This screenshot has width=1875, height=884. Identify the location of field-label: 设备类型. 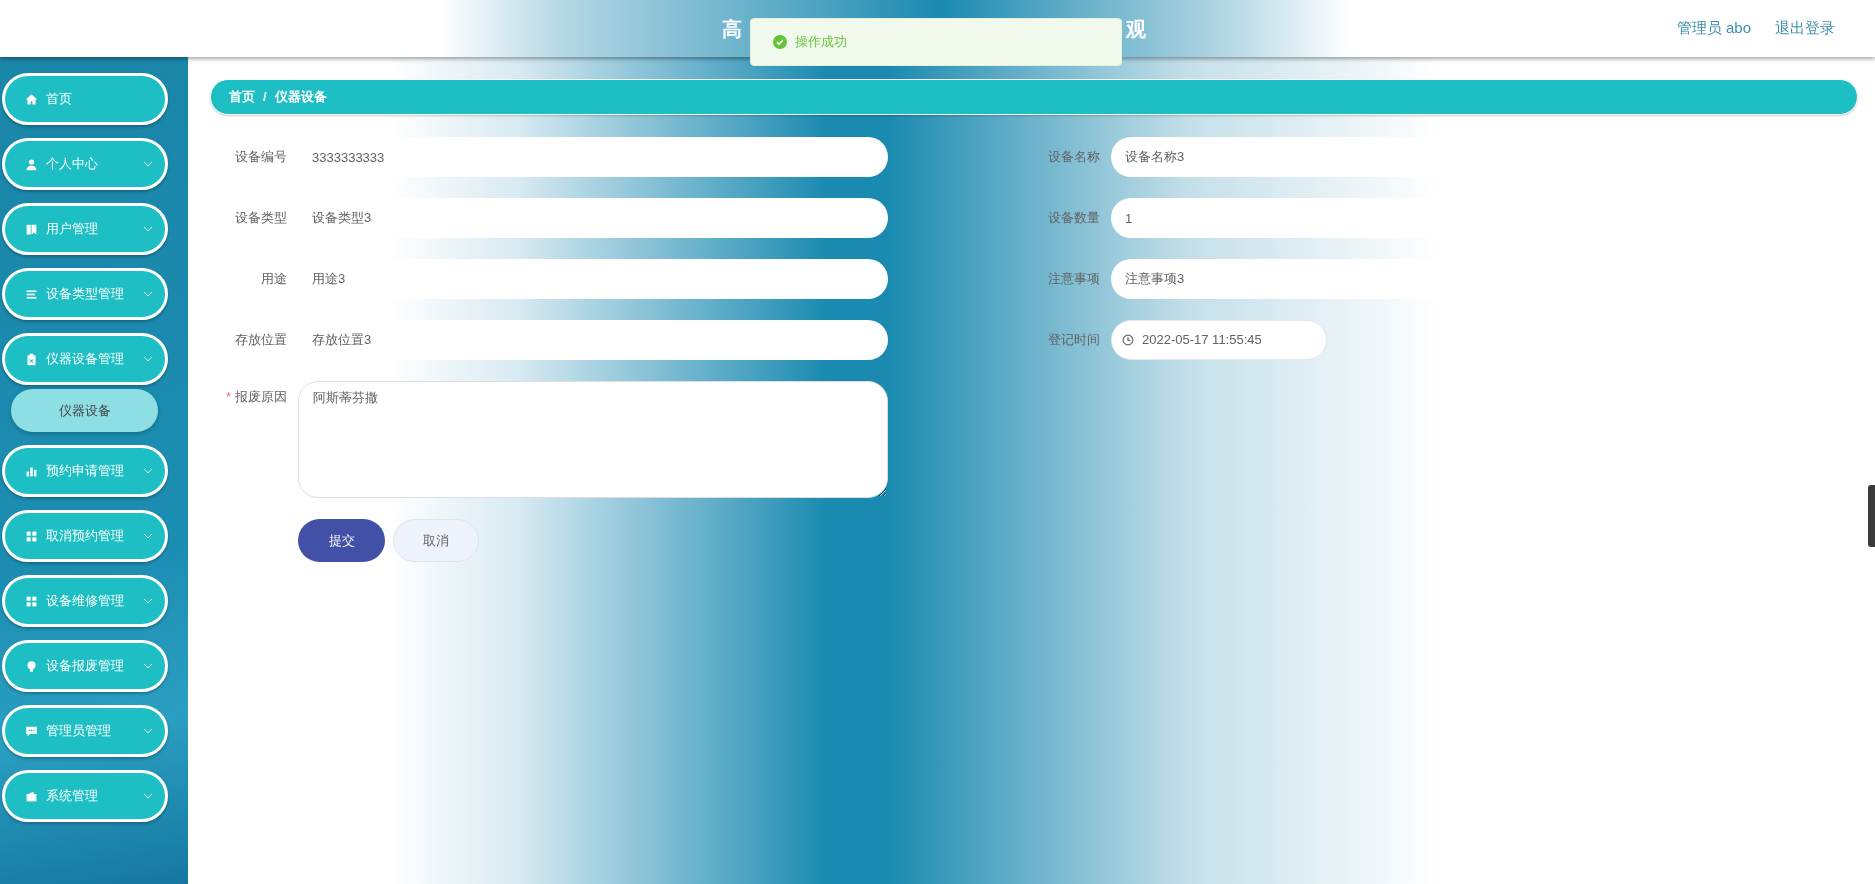
(260, 218).